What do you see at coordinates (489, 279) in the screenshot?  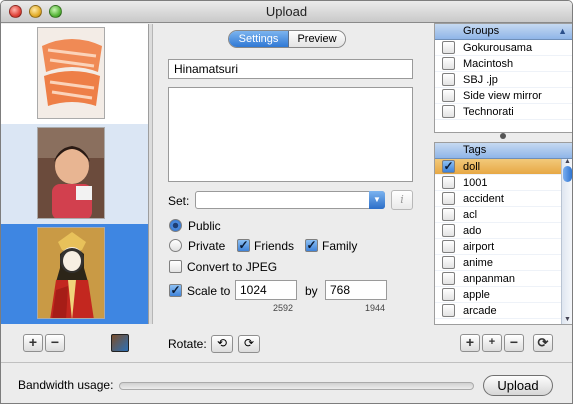 I see `tag-label: anpanman` at bounding box center [489, 279].